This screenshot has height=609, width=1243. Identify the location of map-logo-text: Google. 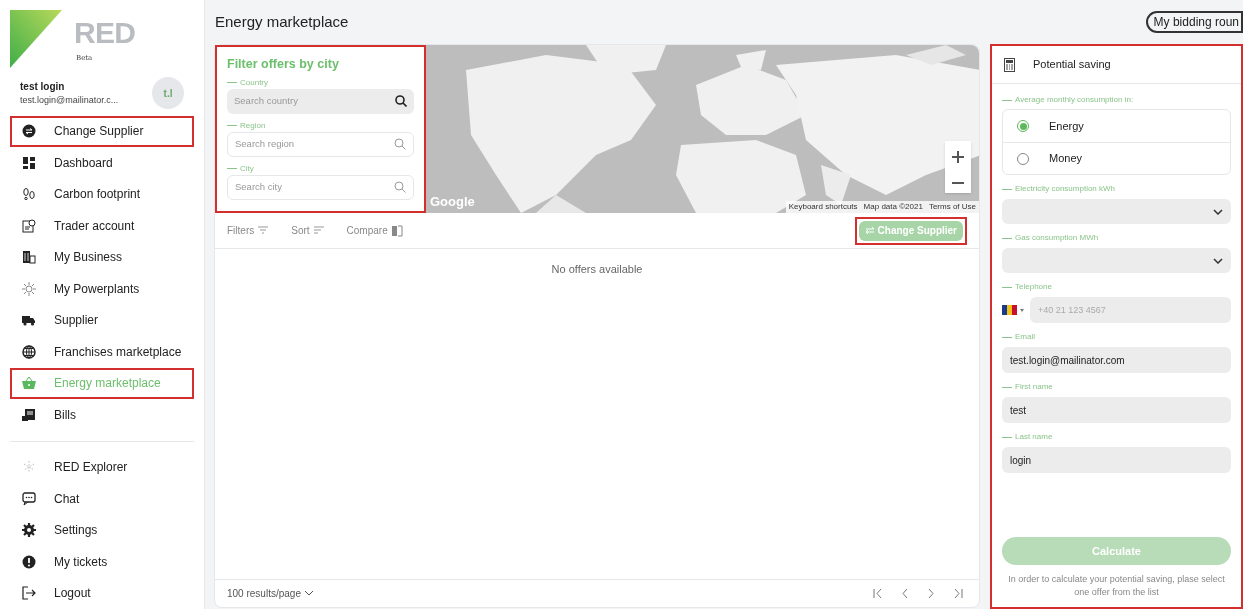
(452, 201).